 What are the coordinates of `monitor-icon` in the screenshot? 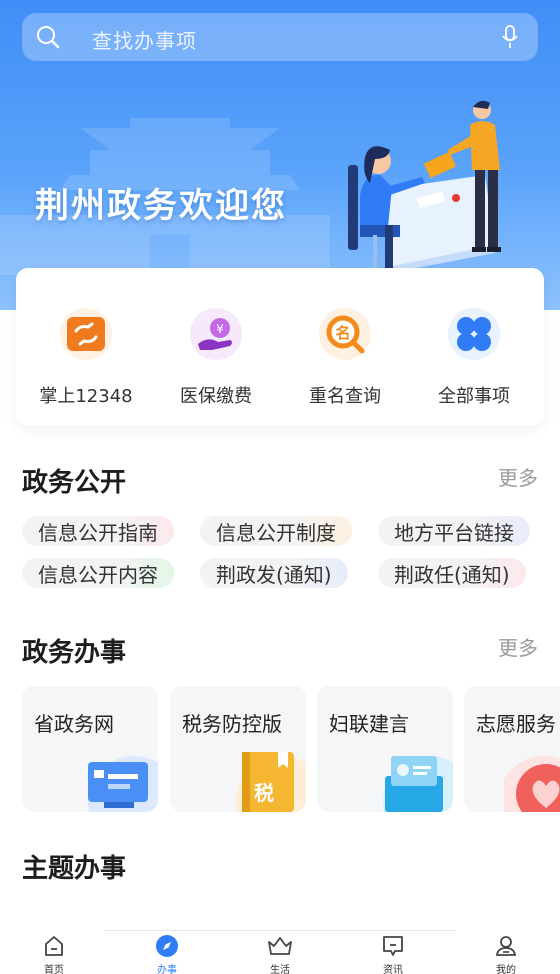 It's located at (123, 784).